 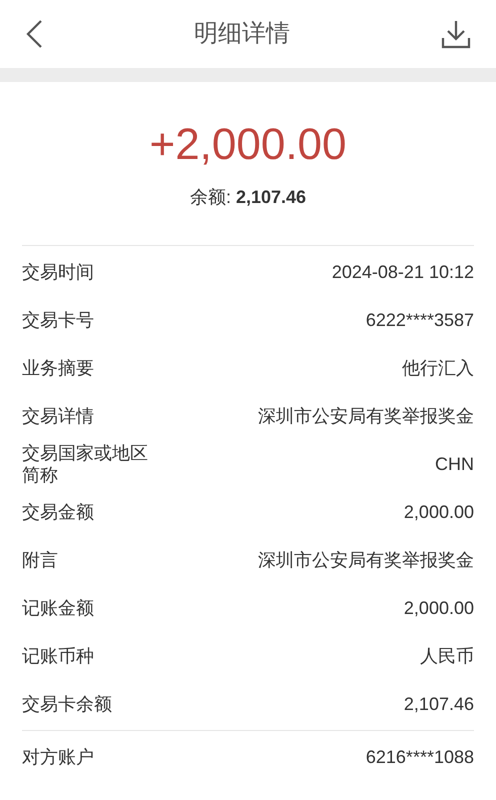 I want to click on balance-text: 余额: 2,107.46, so click(x=248, y=197).